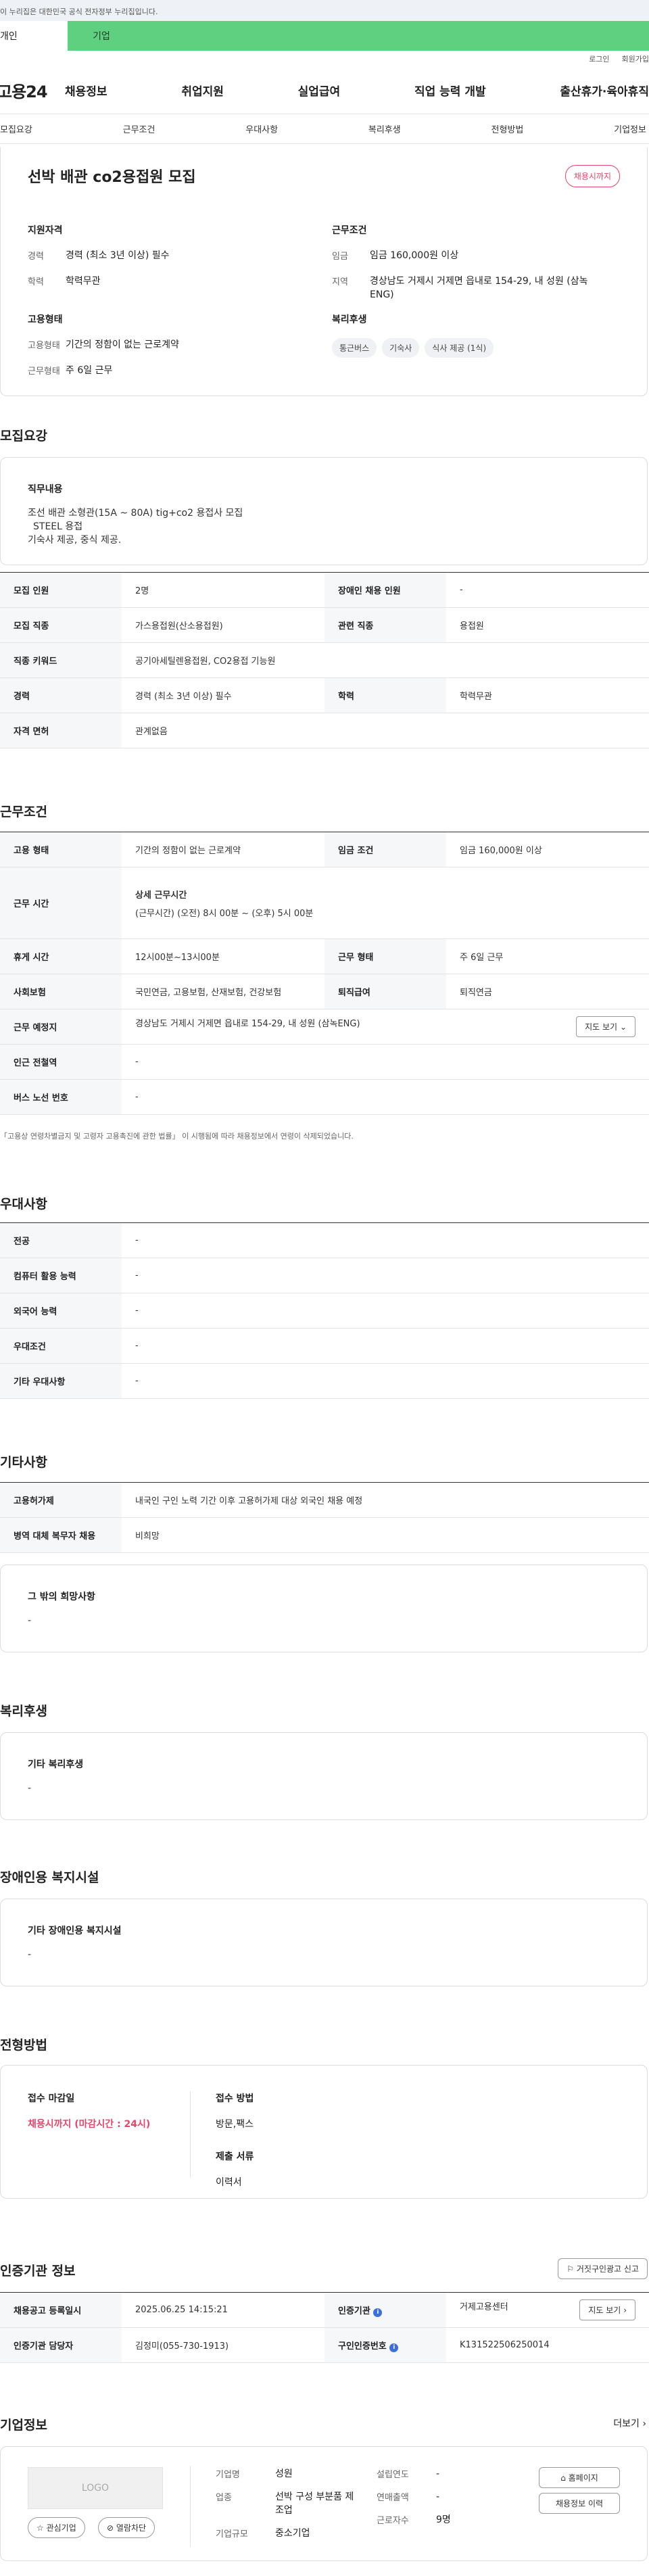 This screenshot has height=2576, width=649. Describe the element at coordinates (626, 2423) in the screenshot. I see `more-label: 더보기` at that location.